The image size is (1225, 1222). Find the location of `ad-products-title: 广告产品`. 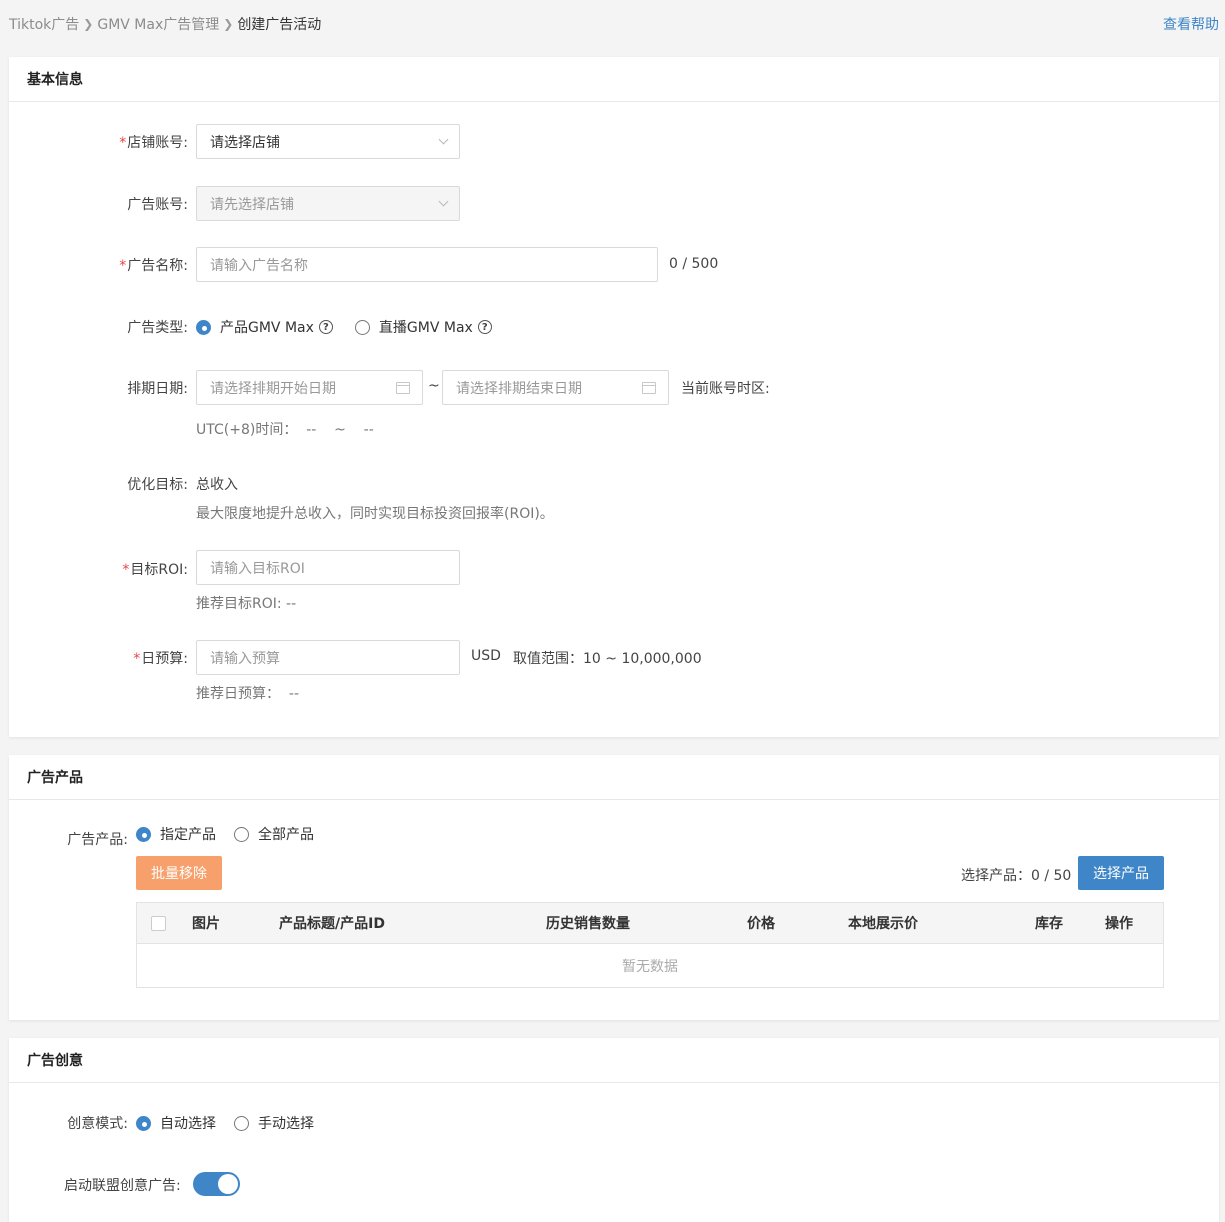

ad-products-title: 广告产品 is located at coordinates (614, 777).